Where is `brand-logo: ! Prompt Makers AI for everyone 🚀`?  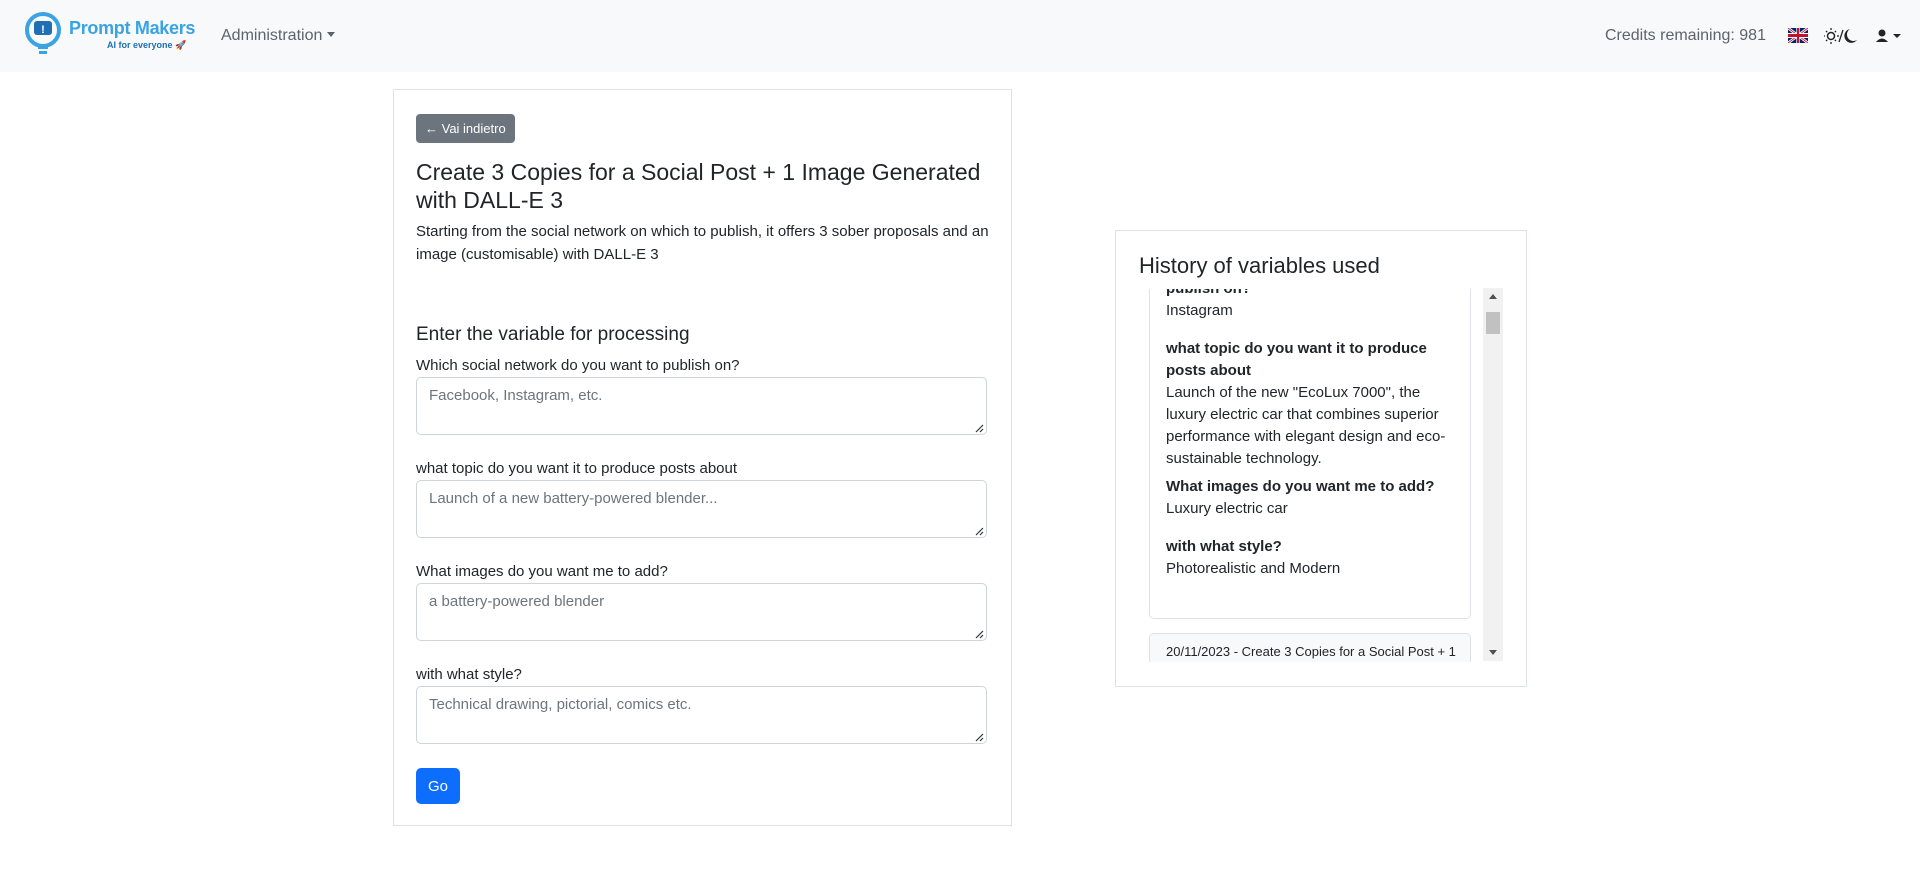
brand-logo: ! Prompt Makers AI for everyone 🚀 is located at coordinates (110, 36).